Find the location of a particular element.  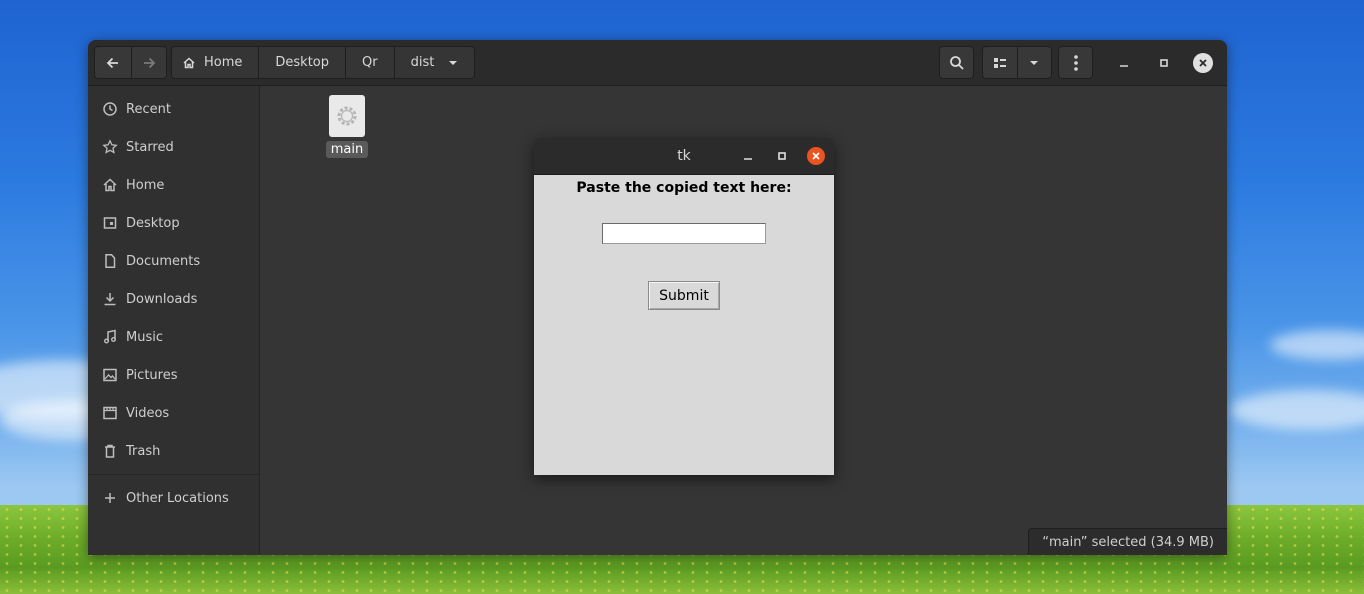

sidebar-item-pictures: Pictures is located at coordinates (173, 375).